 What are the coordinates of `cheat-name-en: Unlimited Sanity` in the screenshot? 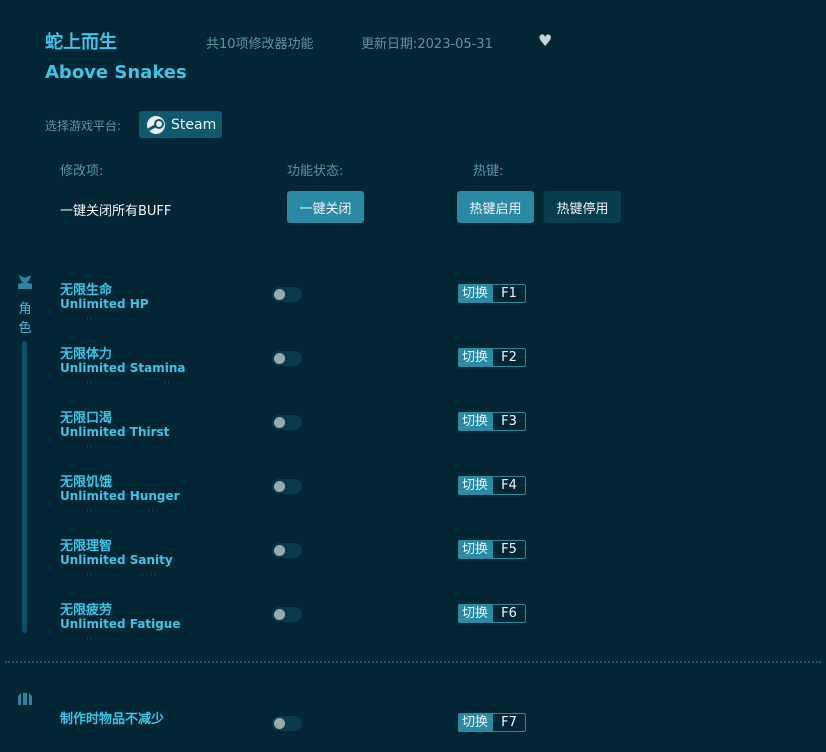 It's located at (116, 560).